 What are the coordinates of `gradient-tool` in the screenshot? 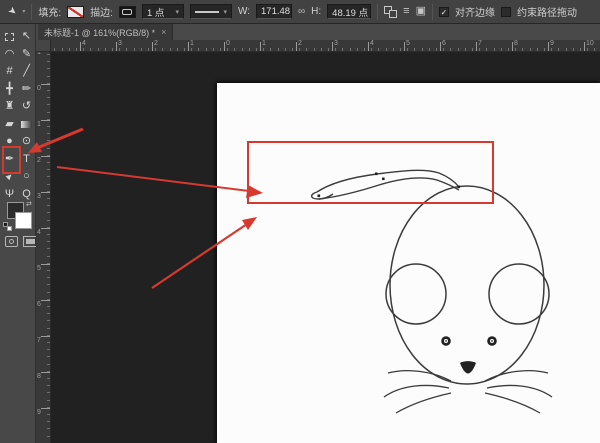 It's located at (26, 124).